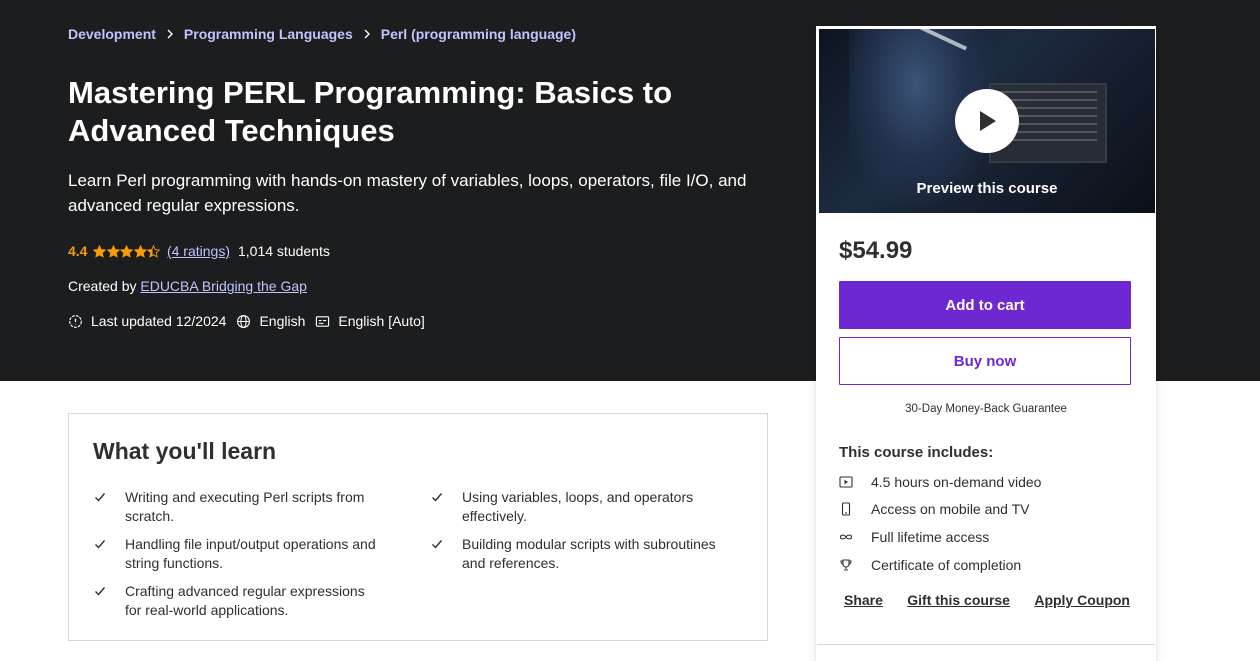 The height and width of the screenshot is (661, 1260). I want to click on buy-now-button: Buy now, so click(985, 361).